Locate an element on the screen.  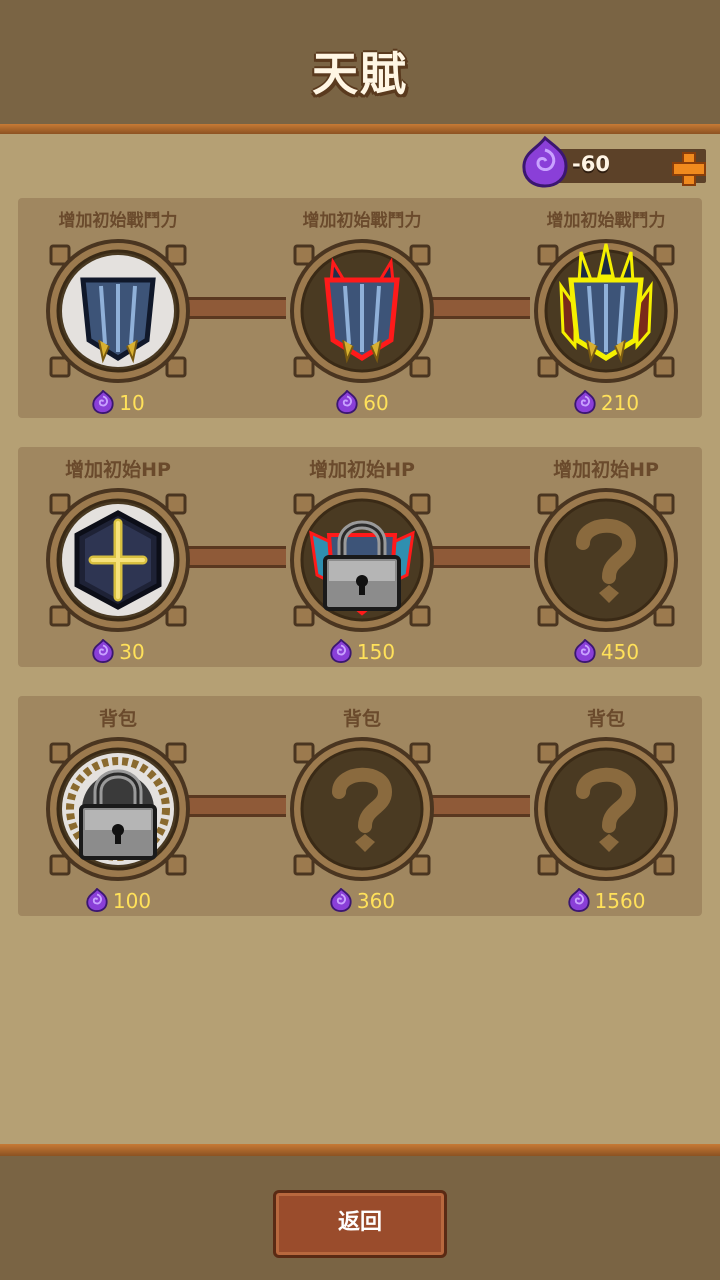
talent-node: 增加初始HP 150 is located at coordinates (362, 557).